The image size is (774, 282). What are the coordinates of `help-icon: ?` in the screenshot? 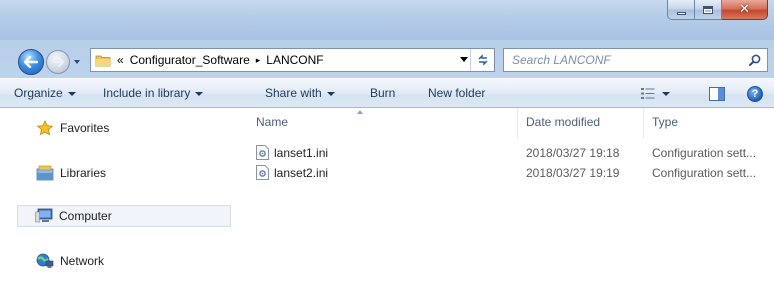 It's located at (755, 94).